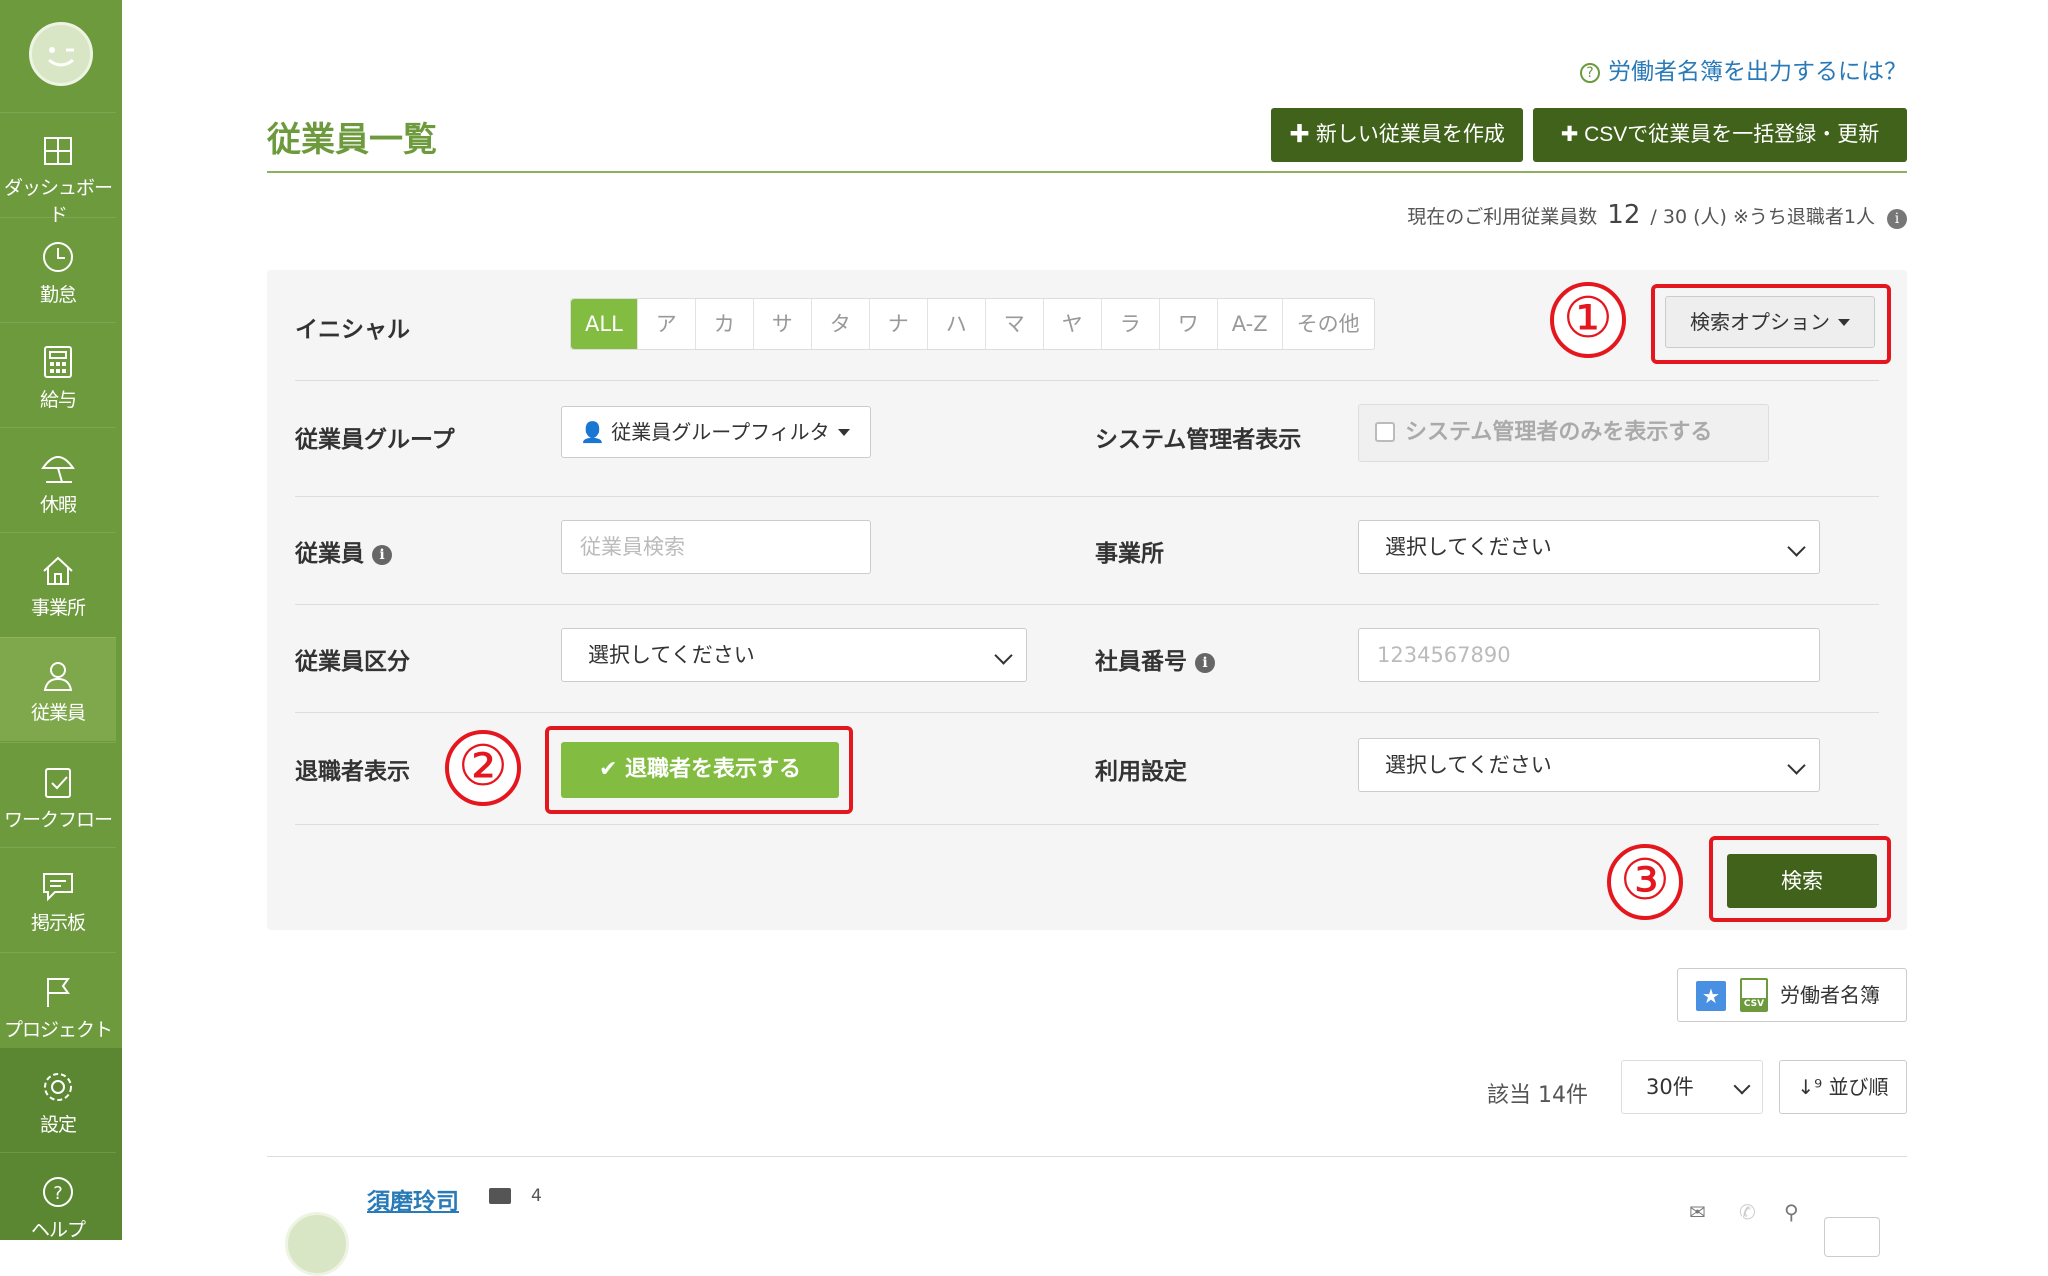 This screenshot has height=1276, width=2048. Describe the element at coordinates (413, 1199) in the screenshot. I see `employee-name-link: 須磨玲司` at that location.